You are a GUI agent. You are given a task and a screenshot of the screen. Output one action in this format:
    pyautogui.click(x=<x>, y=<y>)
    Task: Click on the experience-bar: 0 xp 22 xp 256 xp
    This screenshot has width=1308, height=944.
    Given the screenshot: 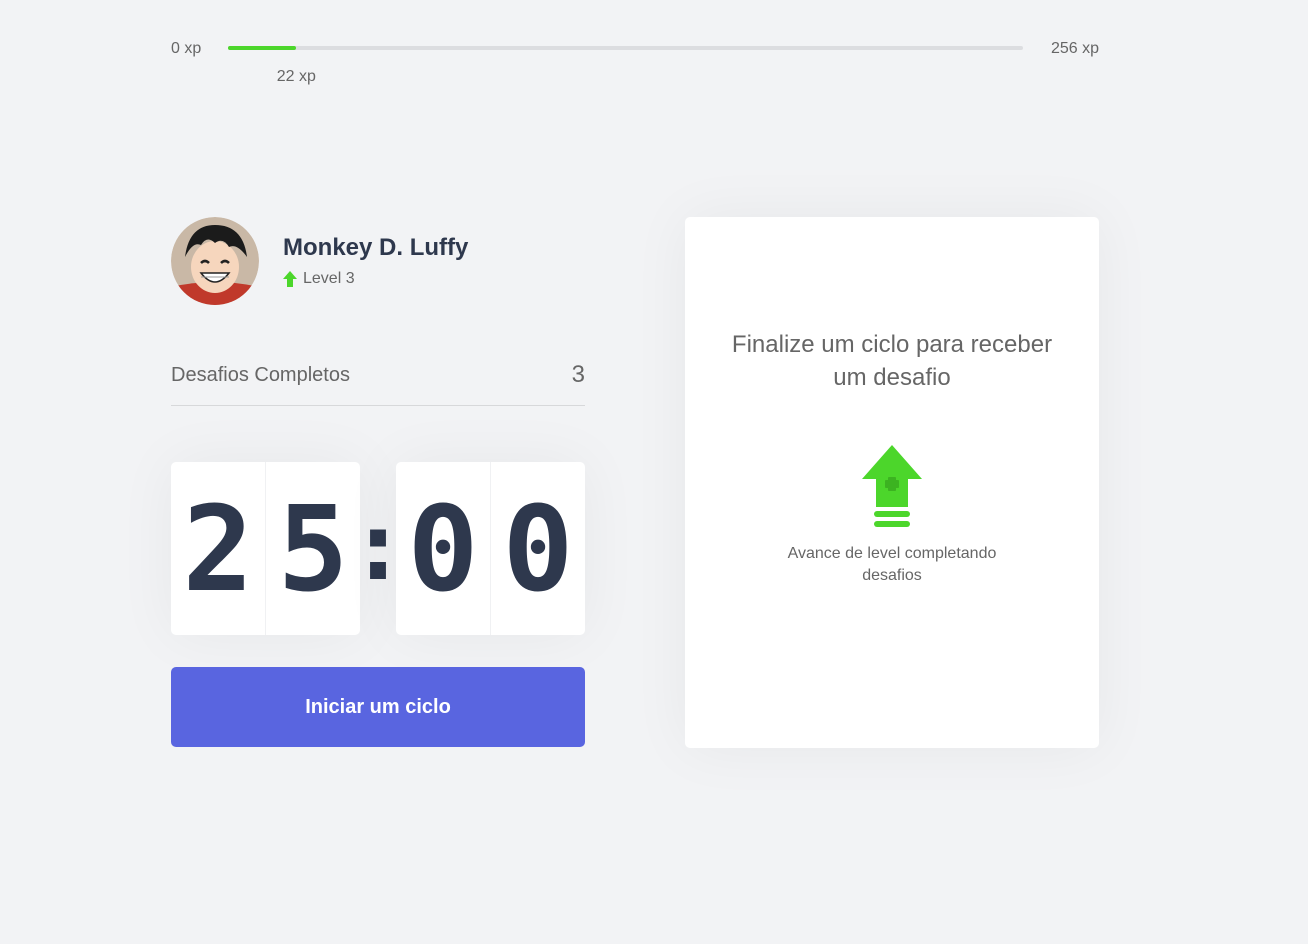 What is the action you would take?
    pyautogui.click(x=635, y=61)
    